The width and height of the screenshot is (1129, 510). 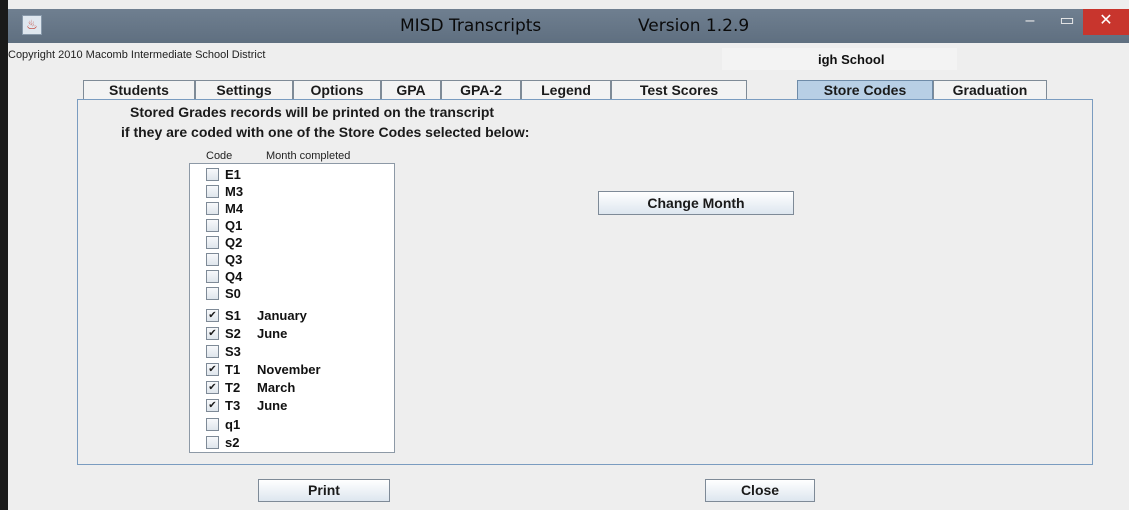 What do you see at coordinates (276, 387) in the screenshot?
I see `month-completed: March` at bounding box center [276, 387].